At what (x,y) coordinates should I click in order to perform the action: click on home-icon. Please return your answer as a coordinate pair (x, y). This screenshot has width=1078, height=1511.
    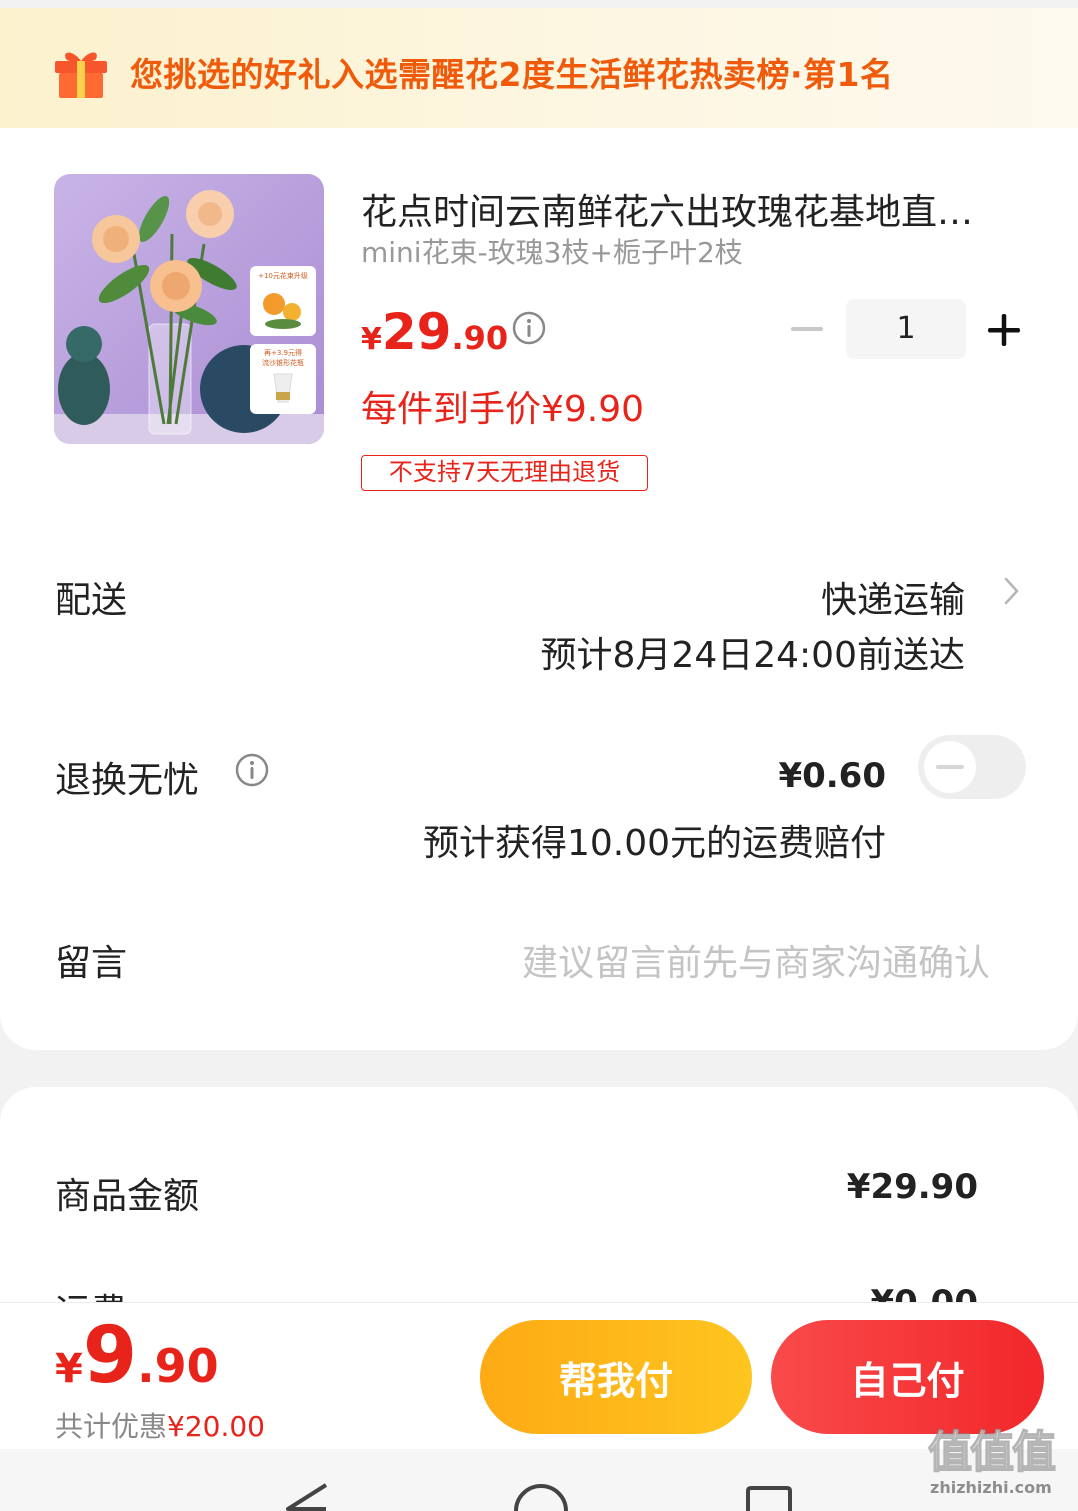
    Looking at the image, I should click on (541, 1497).